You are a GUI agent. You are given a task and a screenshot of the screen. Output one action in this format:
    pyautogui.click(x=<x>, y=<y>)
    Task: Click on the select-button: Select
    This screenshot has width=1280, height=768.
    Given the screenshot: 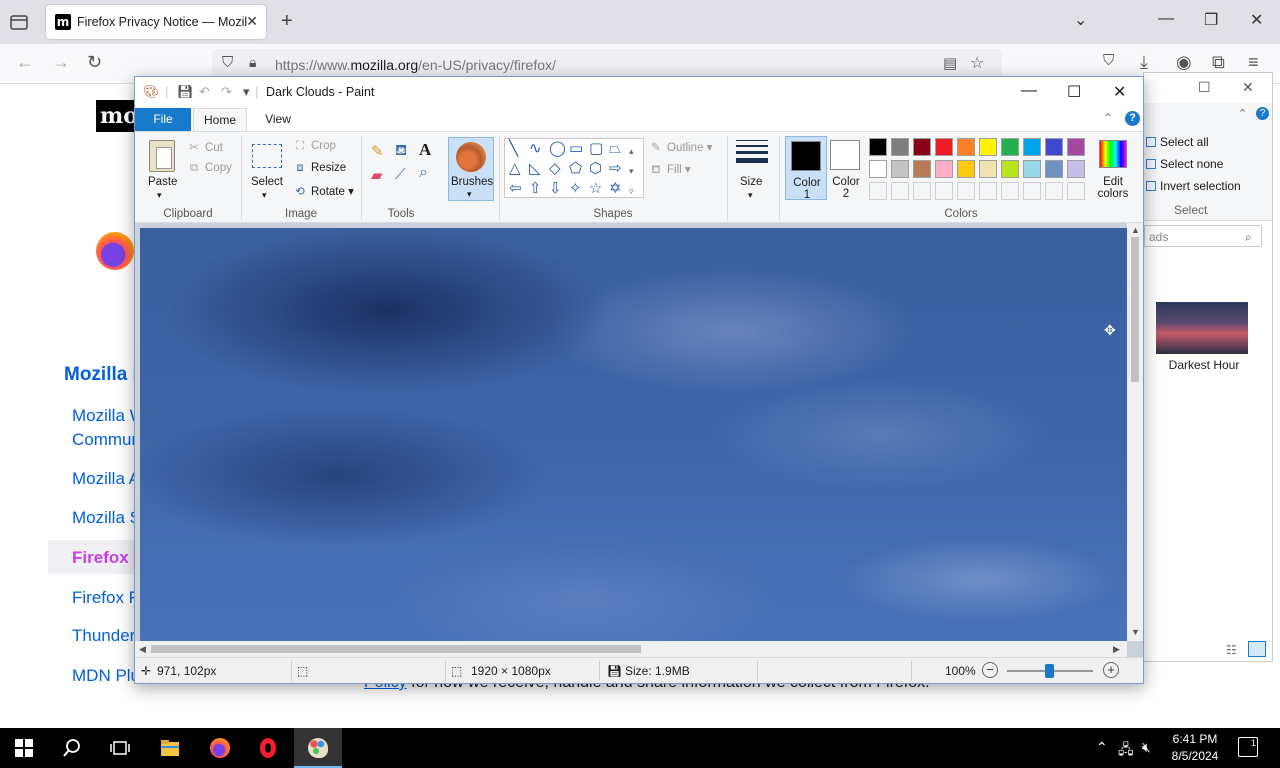 What is the action you would take?
    pyautogui.click(x=267, y=182)
    